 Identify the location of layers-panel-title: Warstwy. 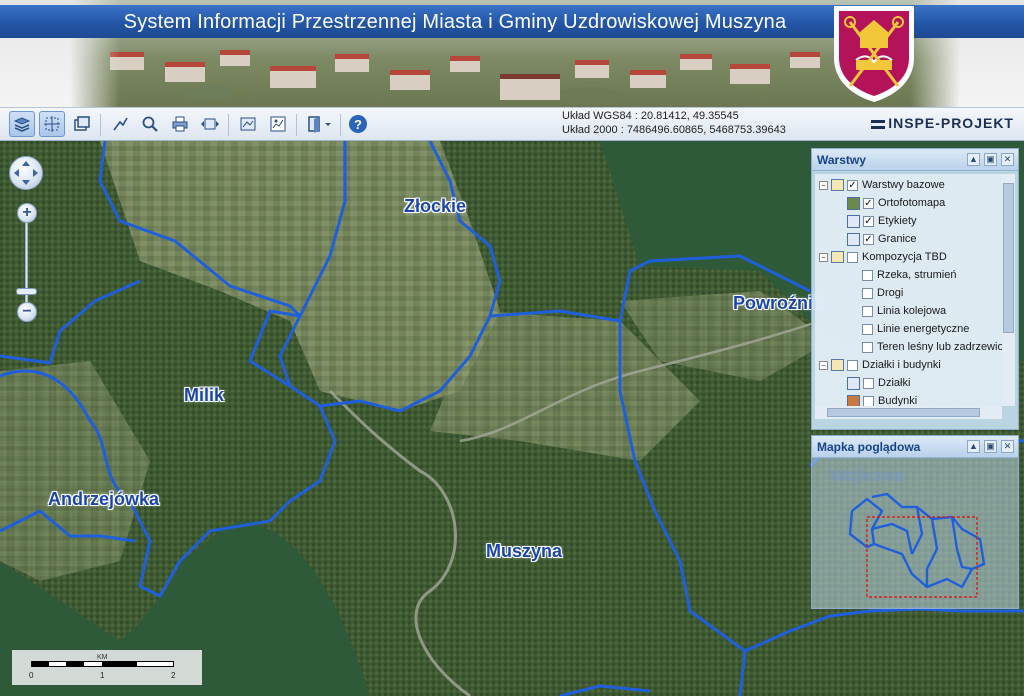
(841, 160).